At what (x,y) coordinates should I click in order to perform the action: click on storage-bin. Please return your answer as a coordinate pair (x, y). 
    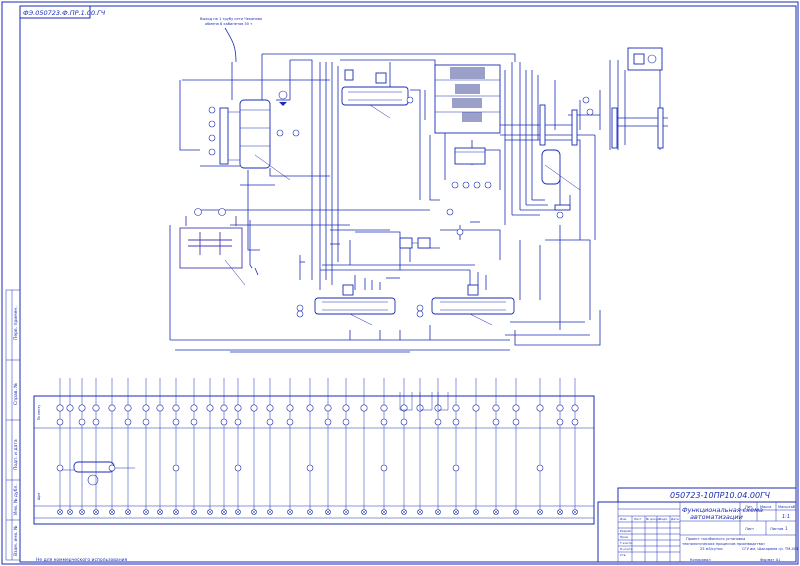
    Looking at the image, I should click on (467, 99).